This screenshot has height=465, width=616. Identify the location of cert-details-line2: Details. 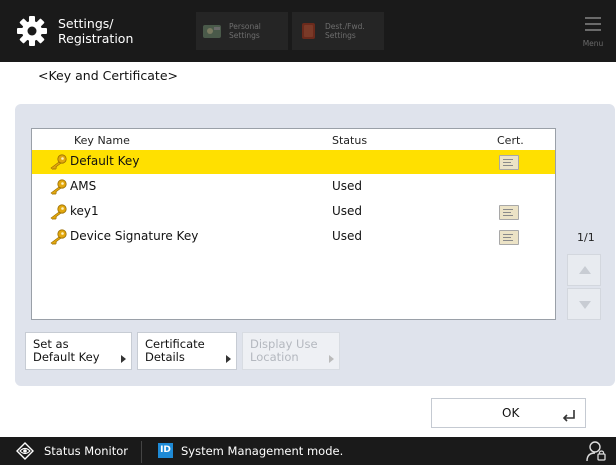
(165, 357).